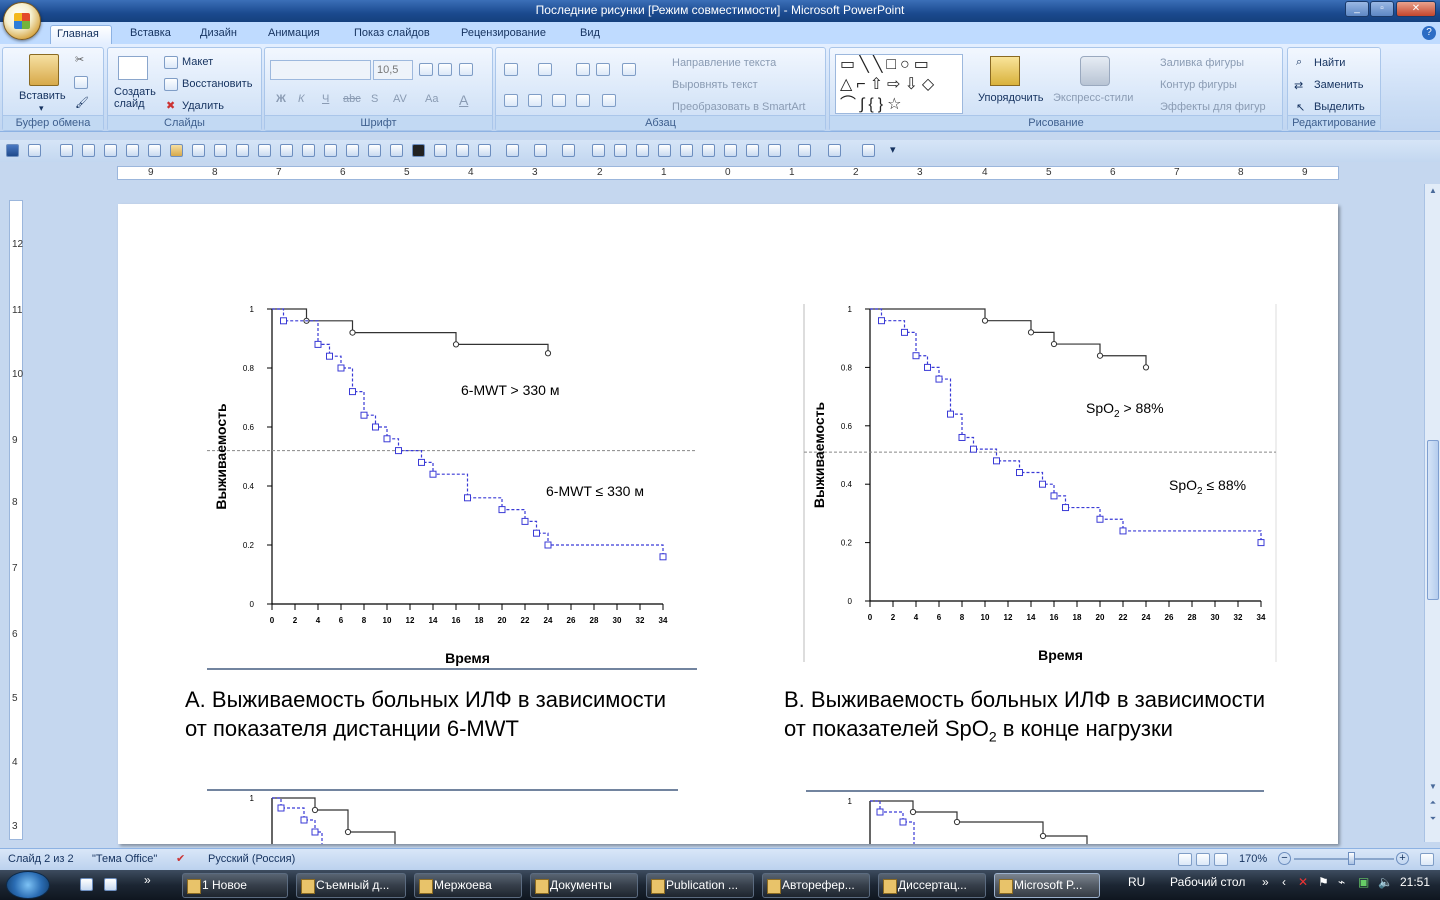 This screenshot has height=900, width=1440. What do you see at coordinates (325, 99) in the screenshot?
I see `underline-button: Ч` at bounding box center [325, 99].